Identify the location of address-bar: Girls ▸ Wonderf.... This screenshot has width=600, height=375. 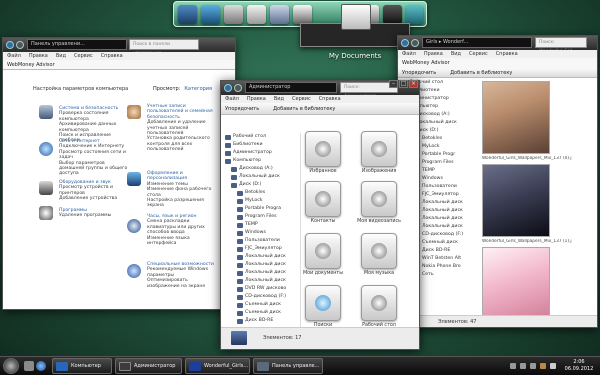
(477, 42).